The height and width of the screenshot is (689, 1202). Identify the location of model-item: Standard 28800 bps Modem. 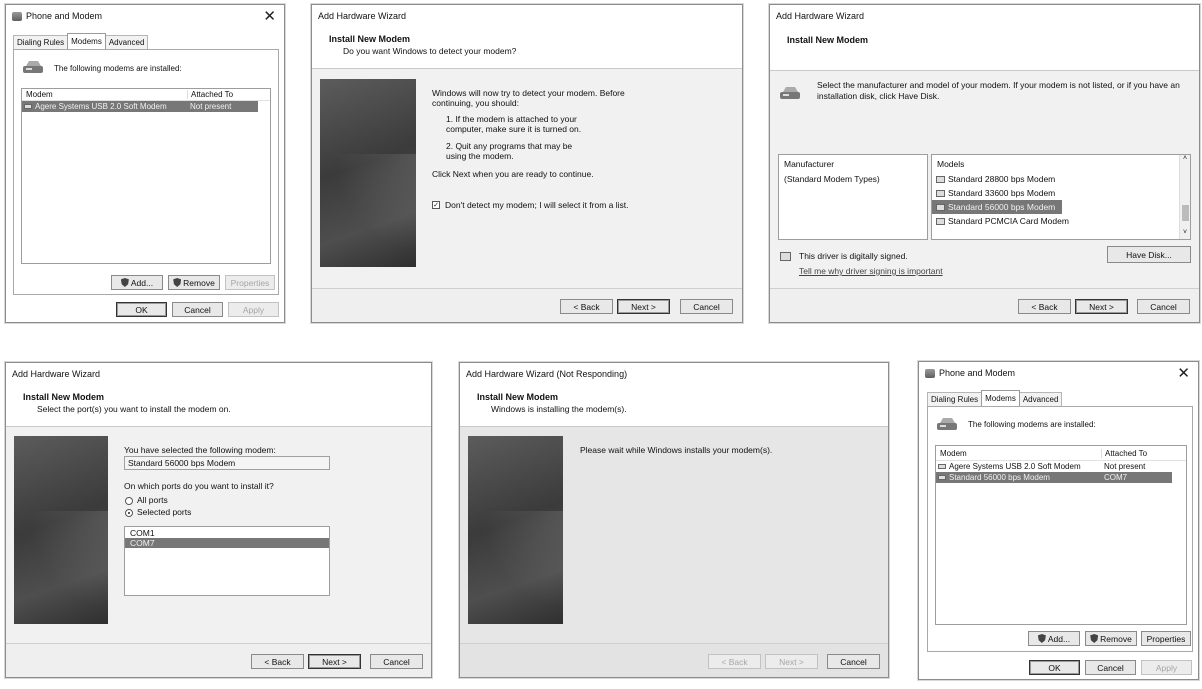
(1061, 179).